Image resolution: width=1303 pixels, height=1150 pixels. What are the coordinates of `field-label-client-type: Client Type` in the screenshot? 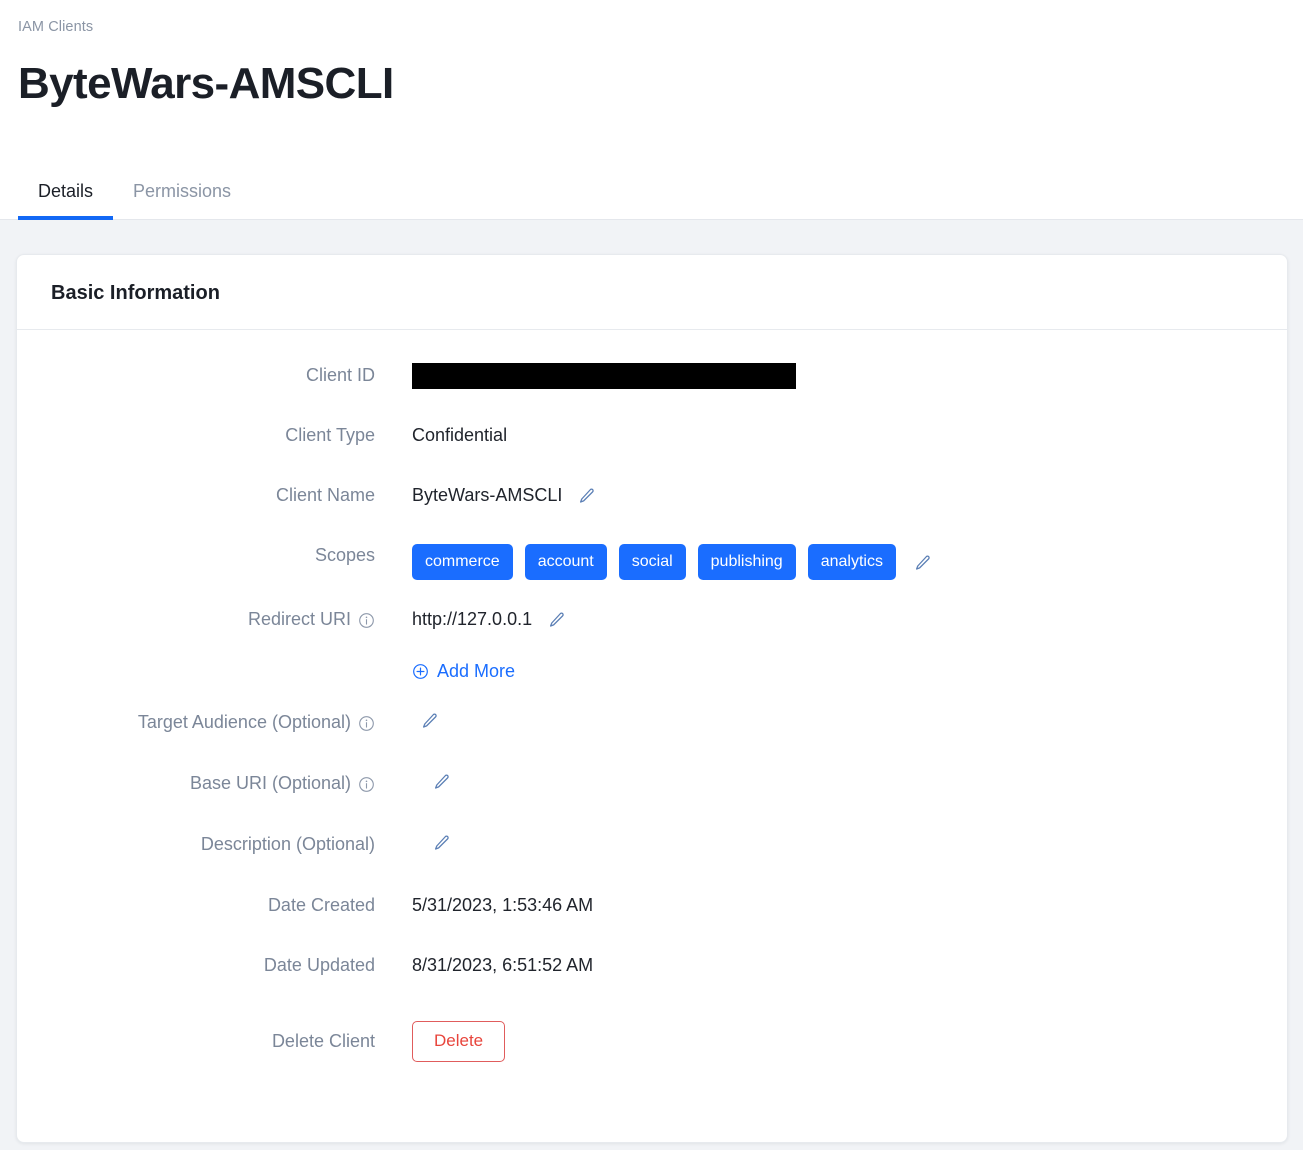 It's located at (330, 435).